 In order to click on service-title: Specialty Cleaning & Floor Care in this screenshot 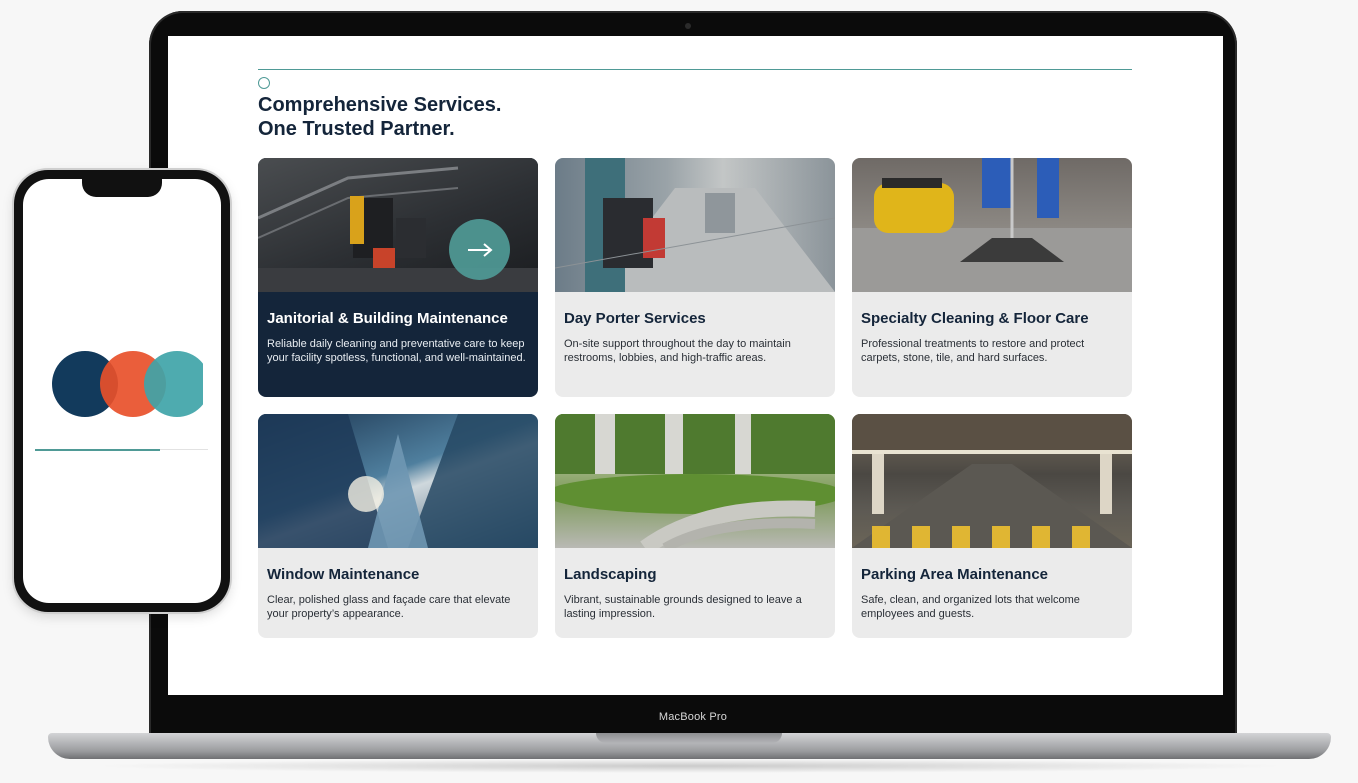, I will do `click(975, 318)`.